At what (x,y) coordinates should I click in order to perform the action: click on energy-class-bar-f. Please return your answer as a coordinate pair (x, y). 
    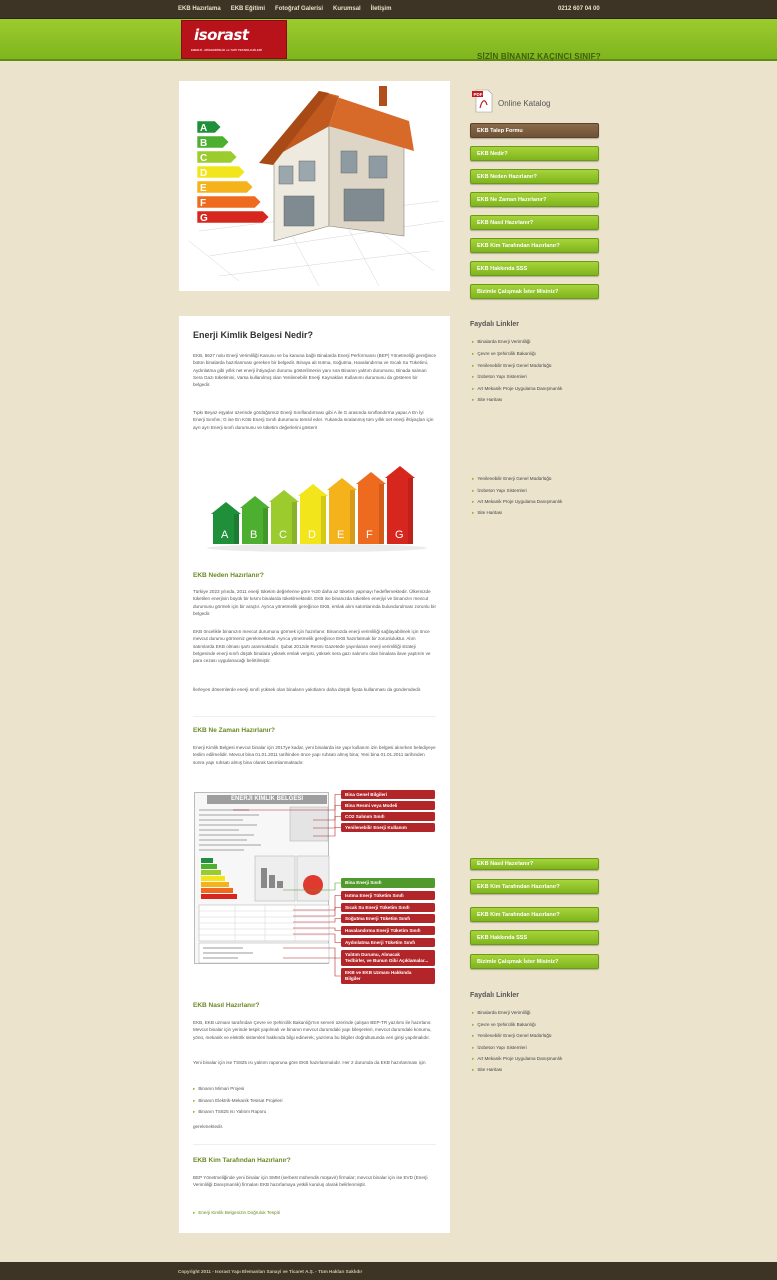
    Looking at the image, I should click on (229, 202).